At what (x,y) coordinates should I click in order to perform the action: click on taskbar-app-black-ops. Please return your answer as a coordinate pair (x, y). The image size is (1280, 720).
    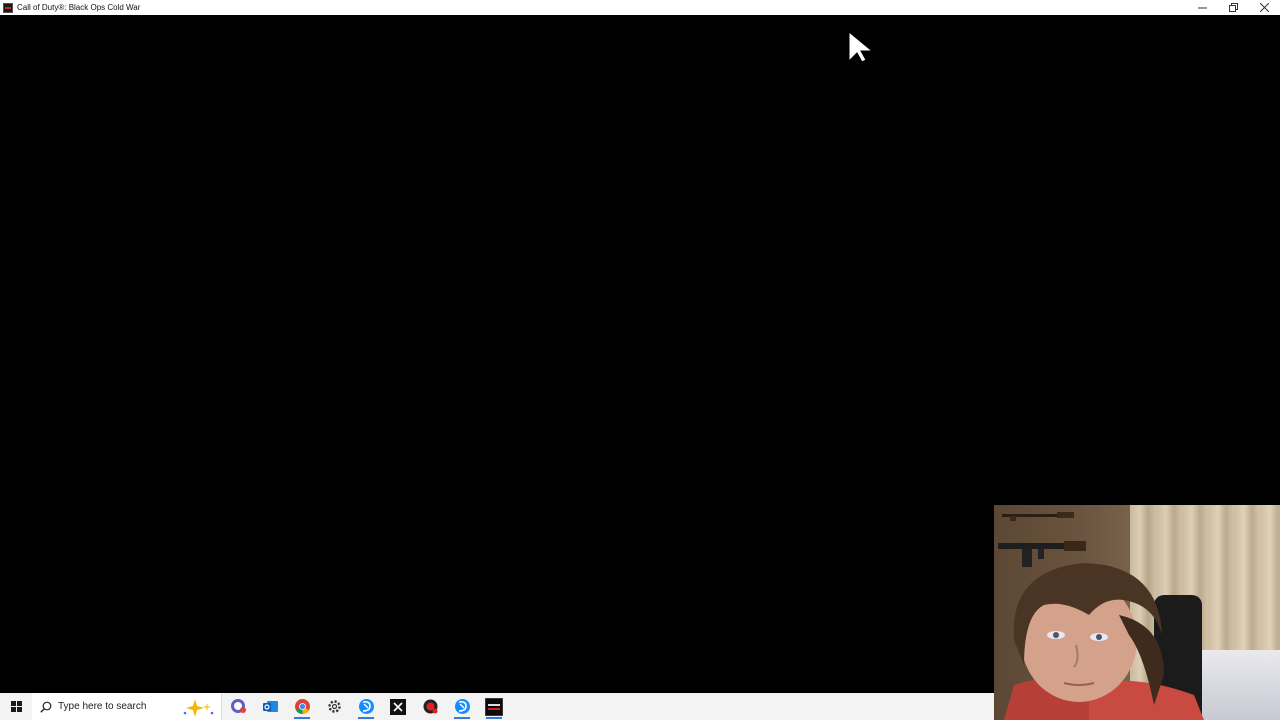
    Looking at the image, I should click on (494, 706).